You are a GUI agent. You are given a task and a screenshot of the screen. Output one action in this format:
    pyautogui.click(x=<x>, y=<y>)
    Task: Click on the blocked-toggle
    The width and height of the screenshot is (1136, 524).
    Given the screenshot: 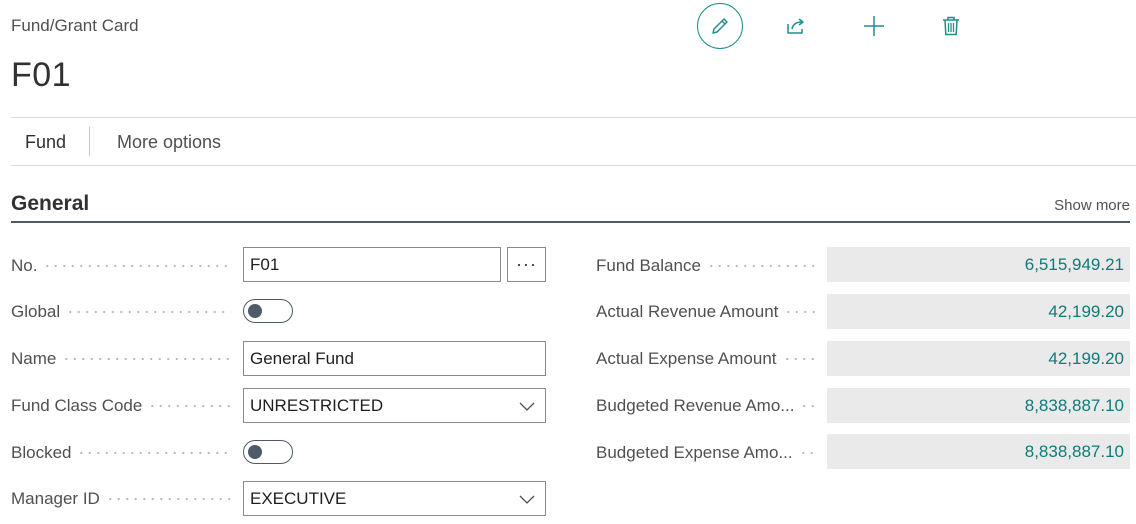 What is the action you would take?
    pyautogui.click(x=268, y=452)
    